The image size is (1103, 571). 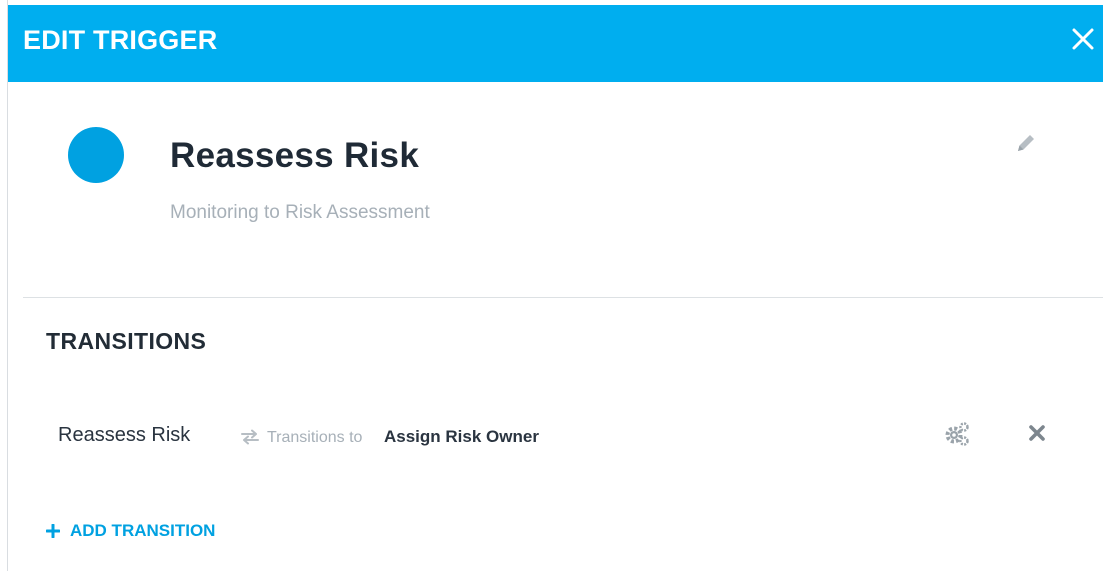 I want to click on delete-transition-button, so click(x=1037, y=433).